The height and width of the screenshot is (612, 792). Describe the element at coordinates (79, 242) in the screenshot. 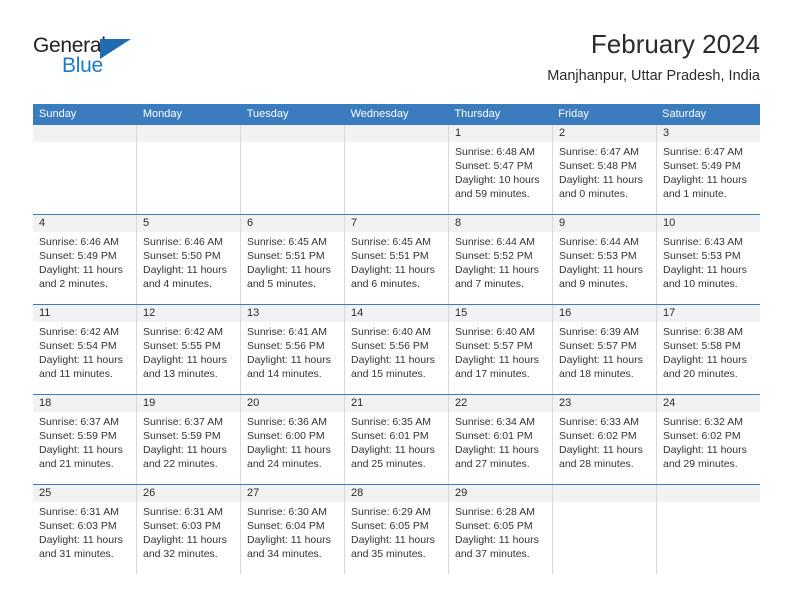

I see `sunrise-text: Sunrise: 6:46 AM` at that location.